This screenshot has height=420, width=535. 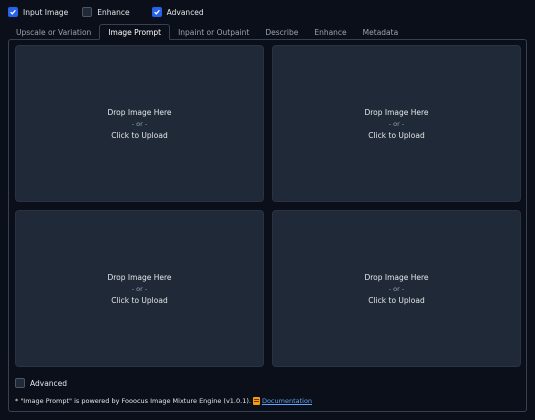 What do you see at coordinates (256, 401) in the screenshot?
I see `document-icon` at bounding box center [256, 401].